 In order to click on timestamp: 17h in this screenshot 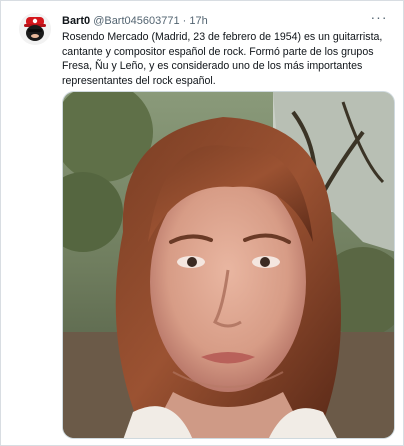, I will do `click(198, 21)`.